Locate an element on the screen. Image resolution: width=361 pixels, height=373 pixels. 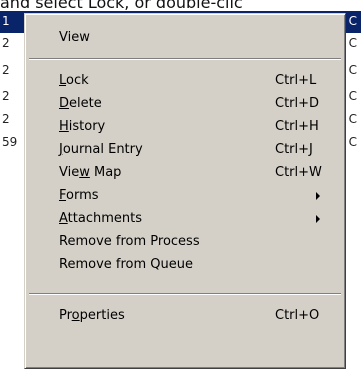
menu-item-label: View Map is located at coordinates (90, 172).